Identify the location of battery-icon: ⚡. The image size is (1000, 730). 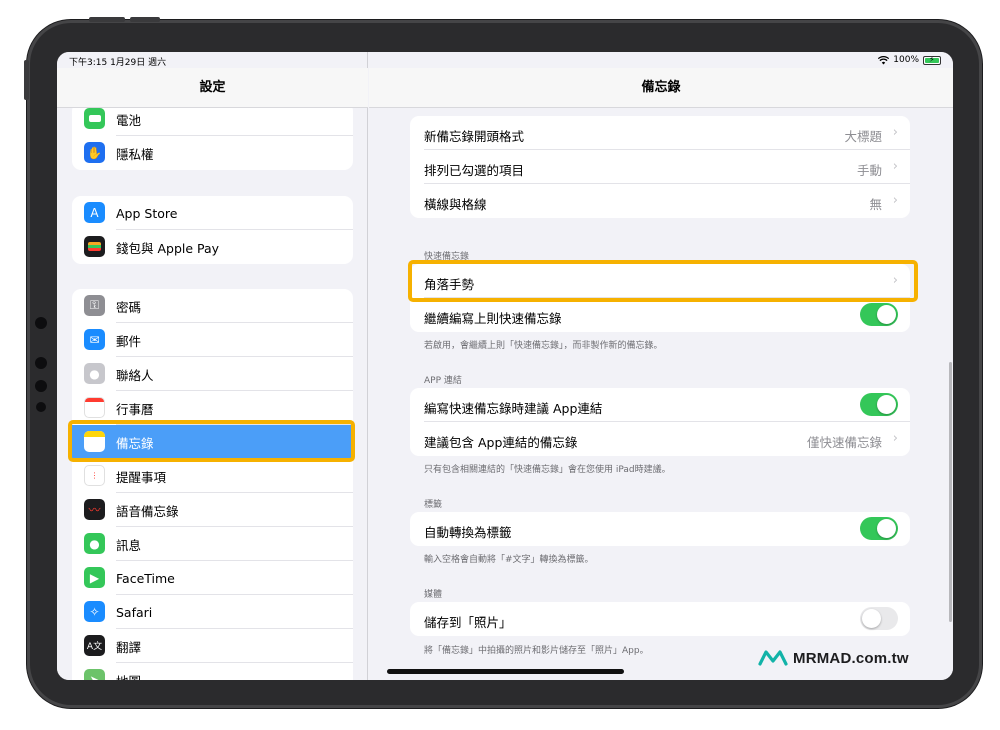
(932, 60).